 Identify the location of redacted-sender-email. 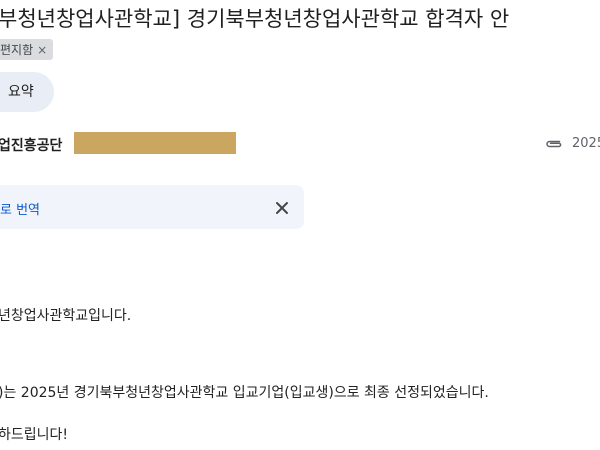
(155, 143).